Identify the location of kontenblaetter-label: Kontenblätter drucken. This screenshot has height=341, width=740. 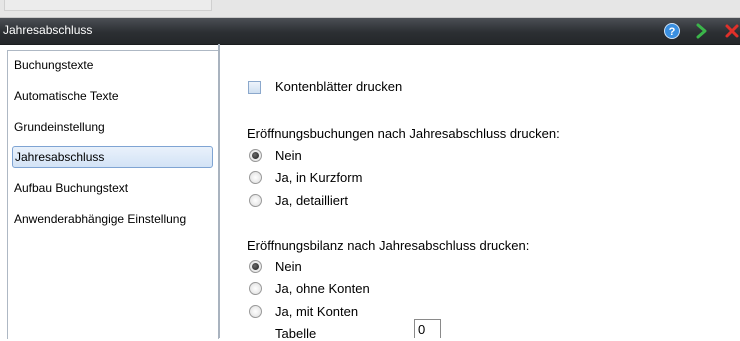
(339, 86).